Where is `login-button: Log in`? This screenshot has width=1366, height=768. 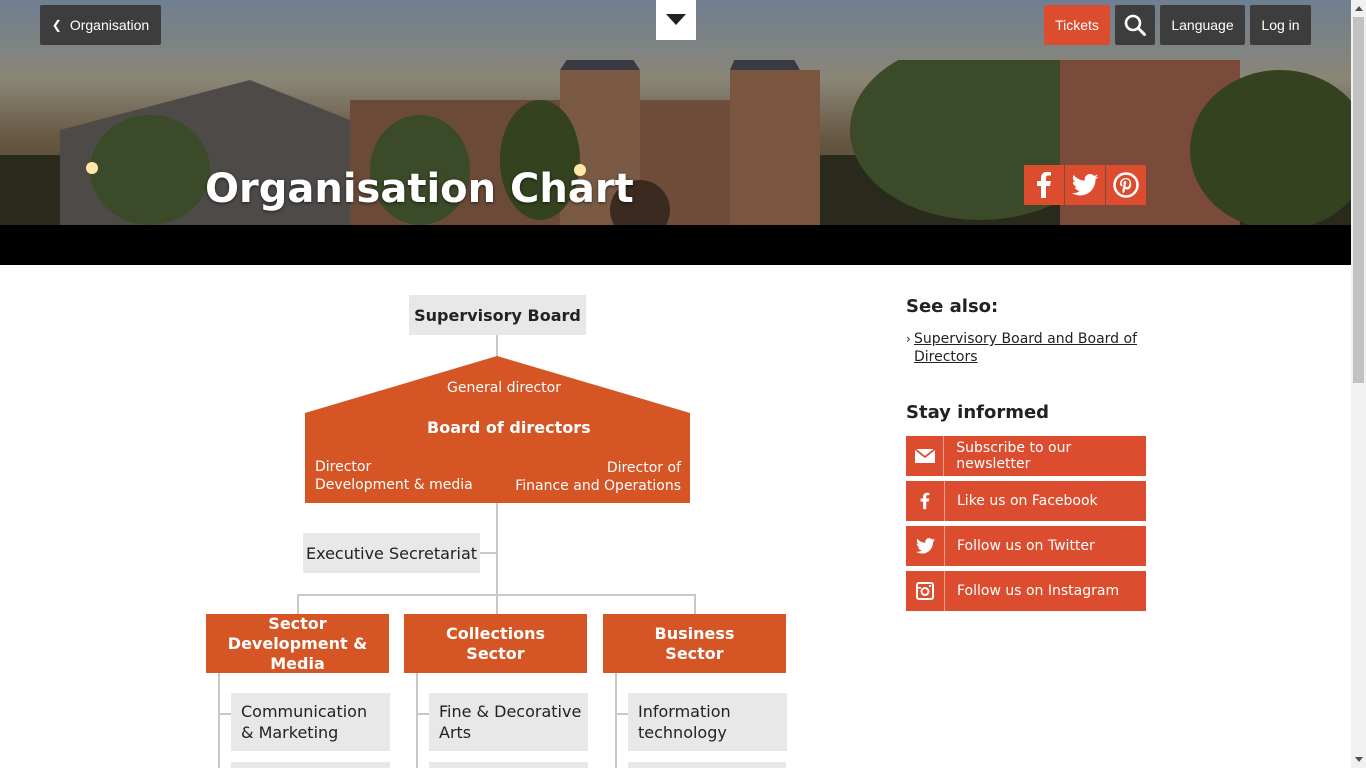
login-button: Log in is located at coordinates (1280, 25).